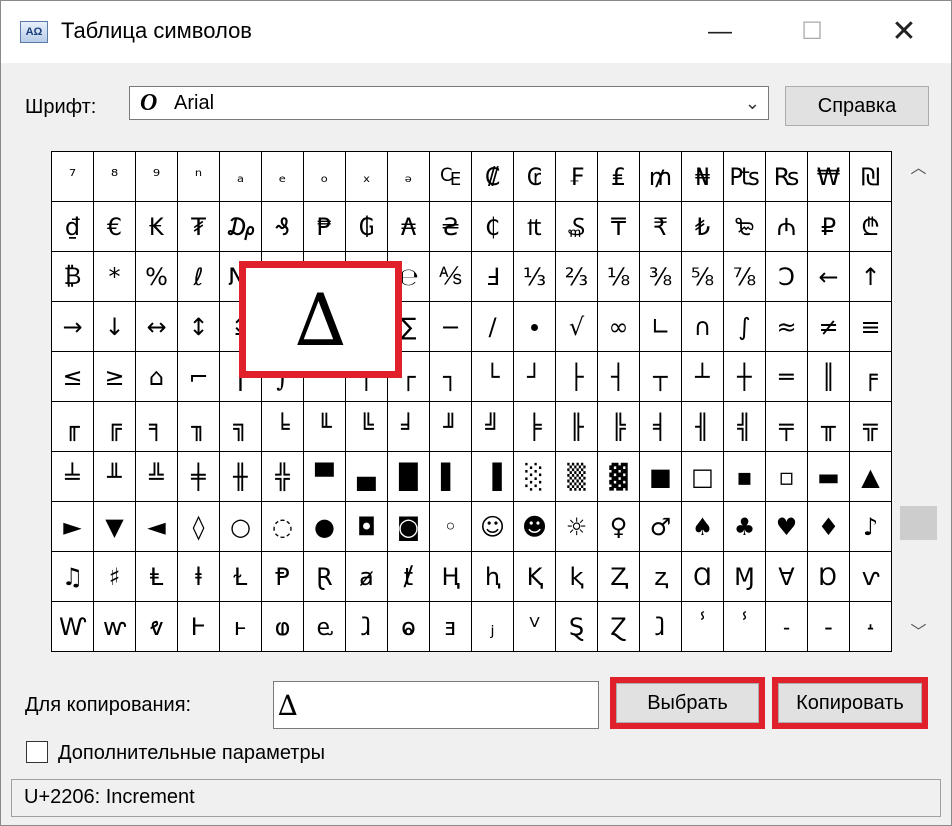 The image size is (952, 826). What do you see at coordinates (904, 32) in the screenshot?
I see `close-button: ✕` at bounding box center [904, 32].